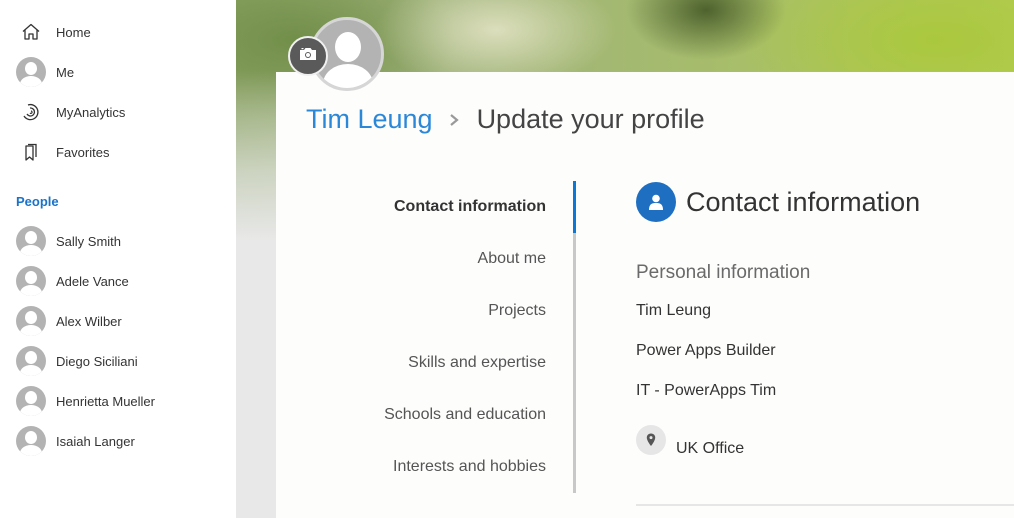 The image size is (1014, 518). What do you see at coordinates (673, 310) in the screenshot?
I see `display-name: Tim Leung` at bounding box center [673, 310].